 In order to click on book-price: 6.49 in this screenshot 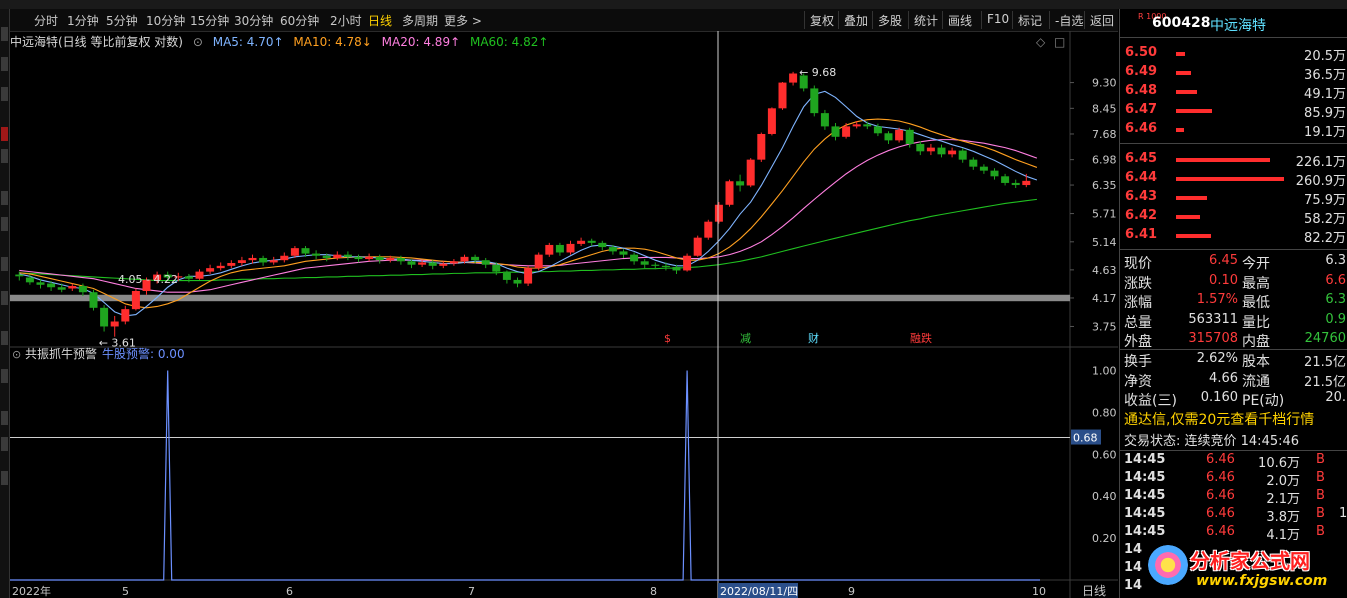, I will do `click(1141, 71)`.